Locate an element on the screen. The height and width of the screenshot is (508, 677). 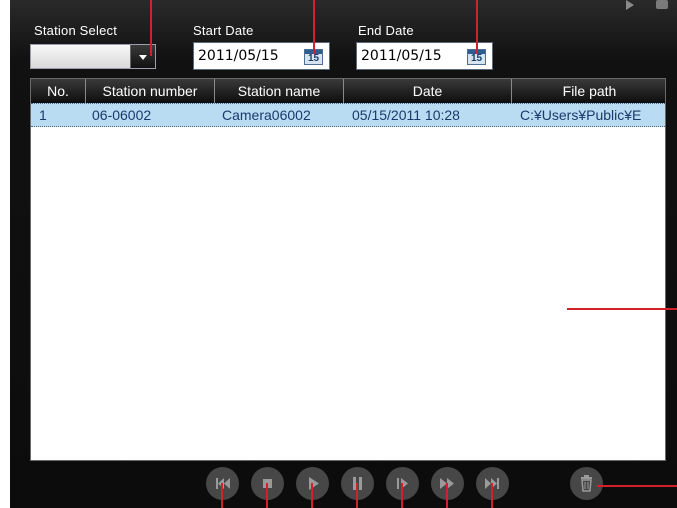
cell-station-number: 06-06002 is located at coordinates (122, 115).